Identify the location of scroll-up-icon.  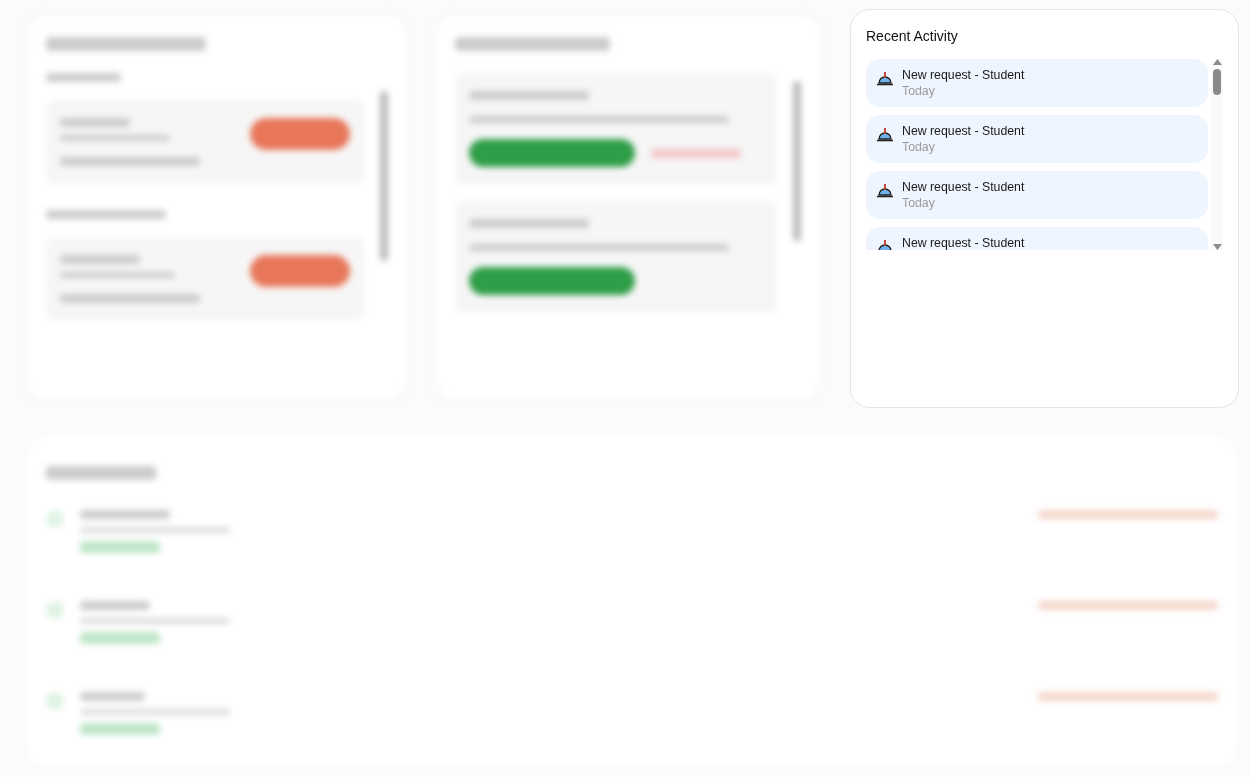
(1217, 62).